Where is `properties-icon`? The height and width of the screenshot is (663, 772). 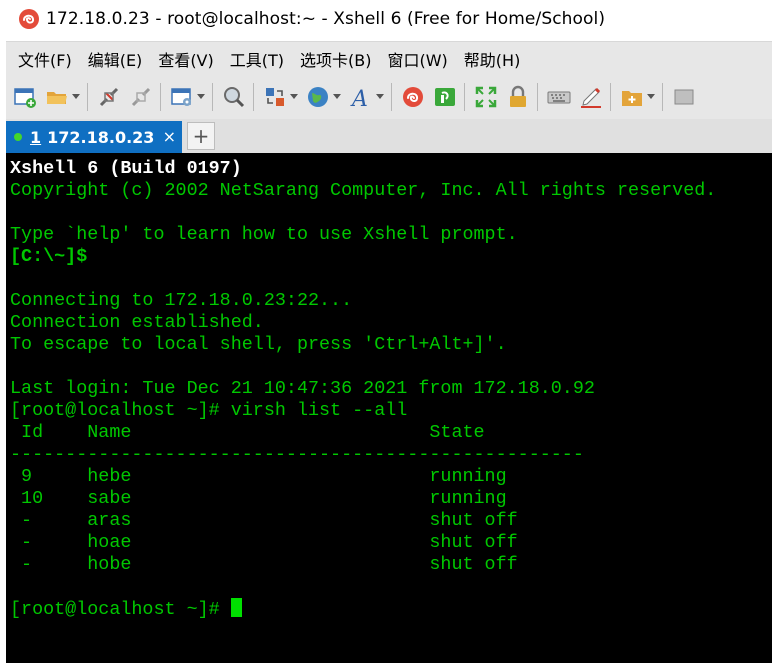
properties-icon is located at coordinates (182, 97).